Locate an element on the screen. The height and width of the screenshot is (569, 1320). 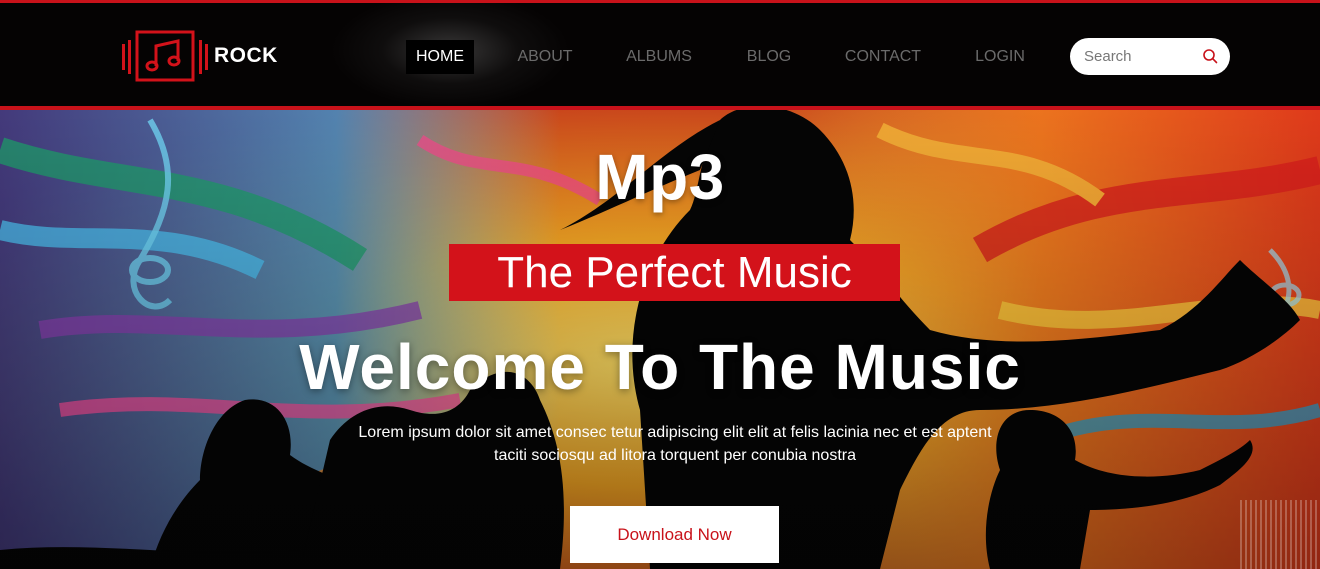
hero-title: Mp3 is located at coordinates (660, 177).